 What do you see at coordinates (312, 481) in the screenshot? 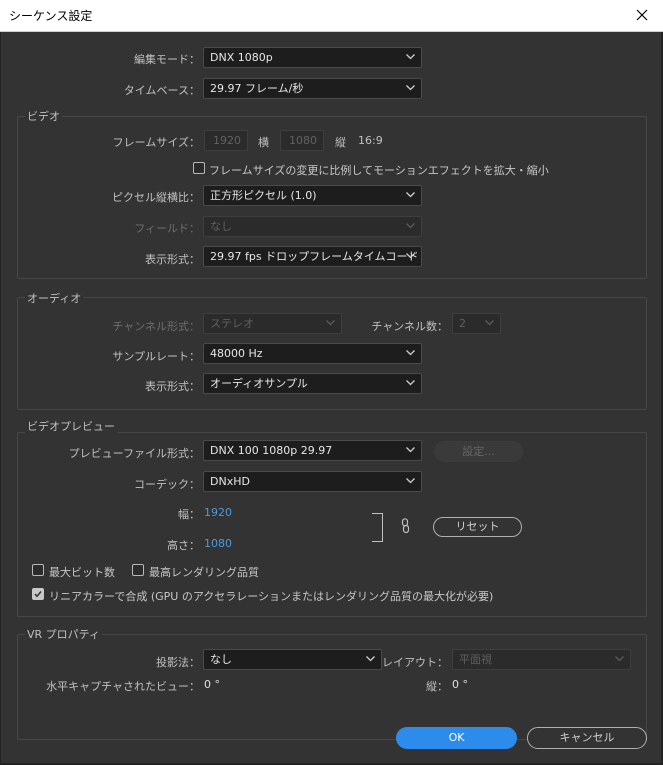
I see `codec-select: DNxHD` at bounding box center [312, 481].